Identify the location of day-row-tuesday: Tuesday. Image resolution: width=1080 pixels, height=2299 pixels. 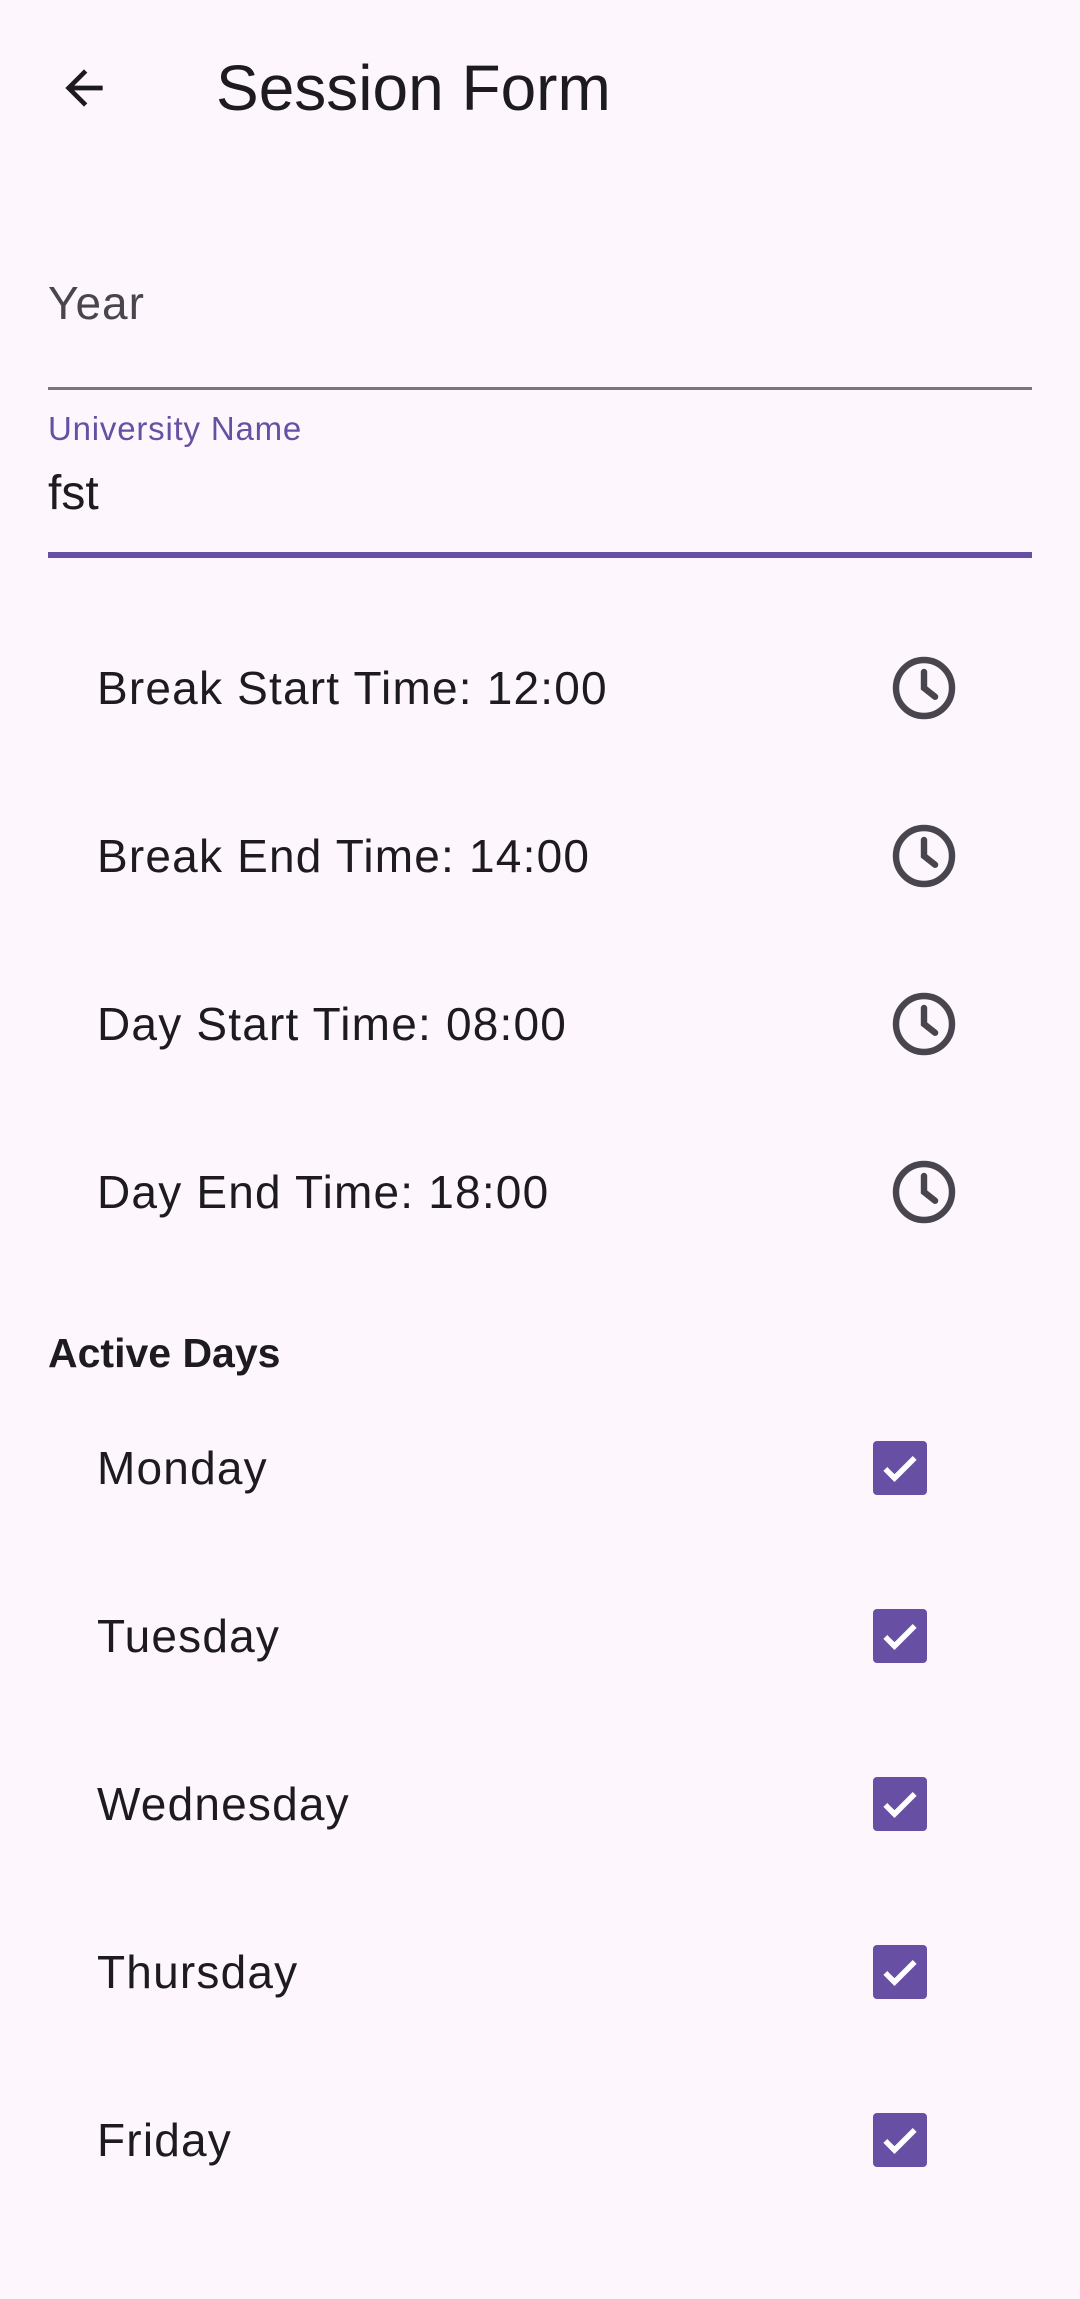
(540, 1636).